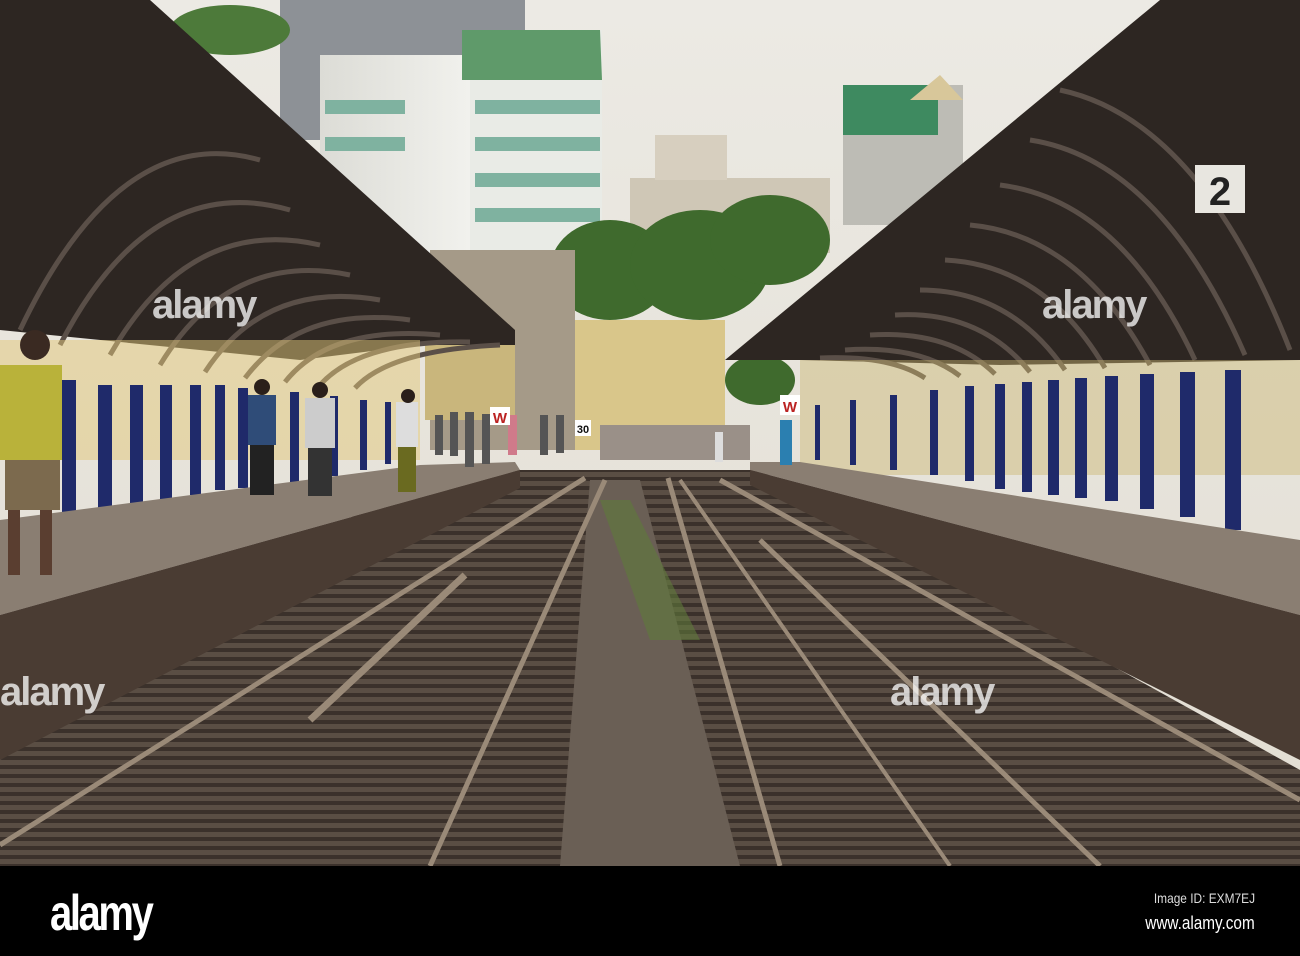  What do you see at coordinates (1204, 898) in the screenshot?
I see `image-id: Image ID: EXM7EJ` at bounding box center [1204, 898].